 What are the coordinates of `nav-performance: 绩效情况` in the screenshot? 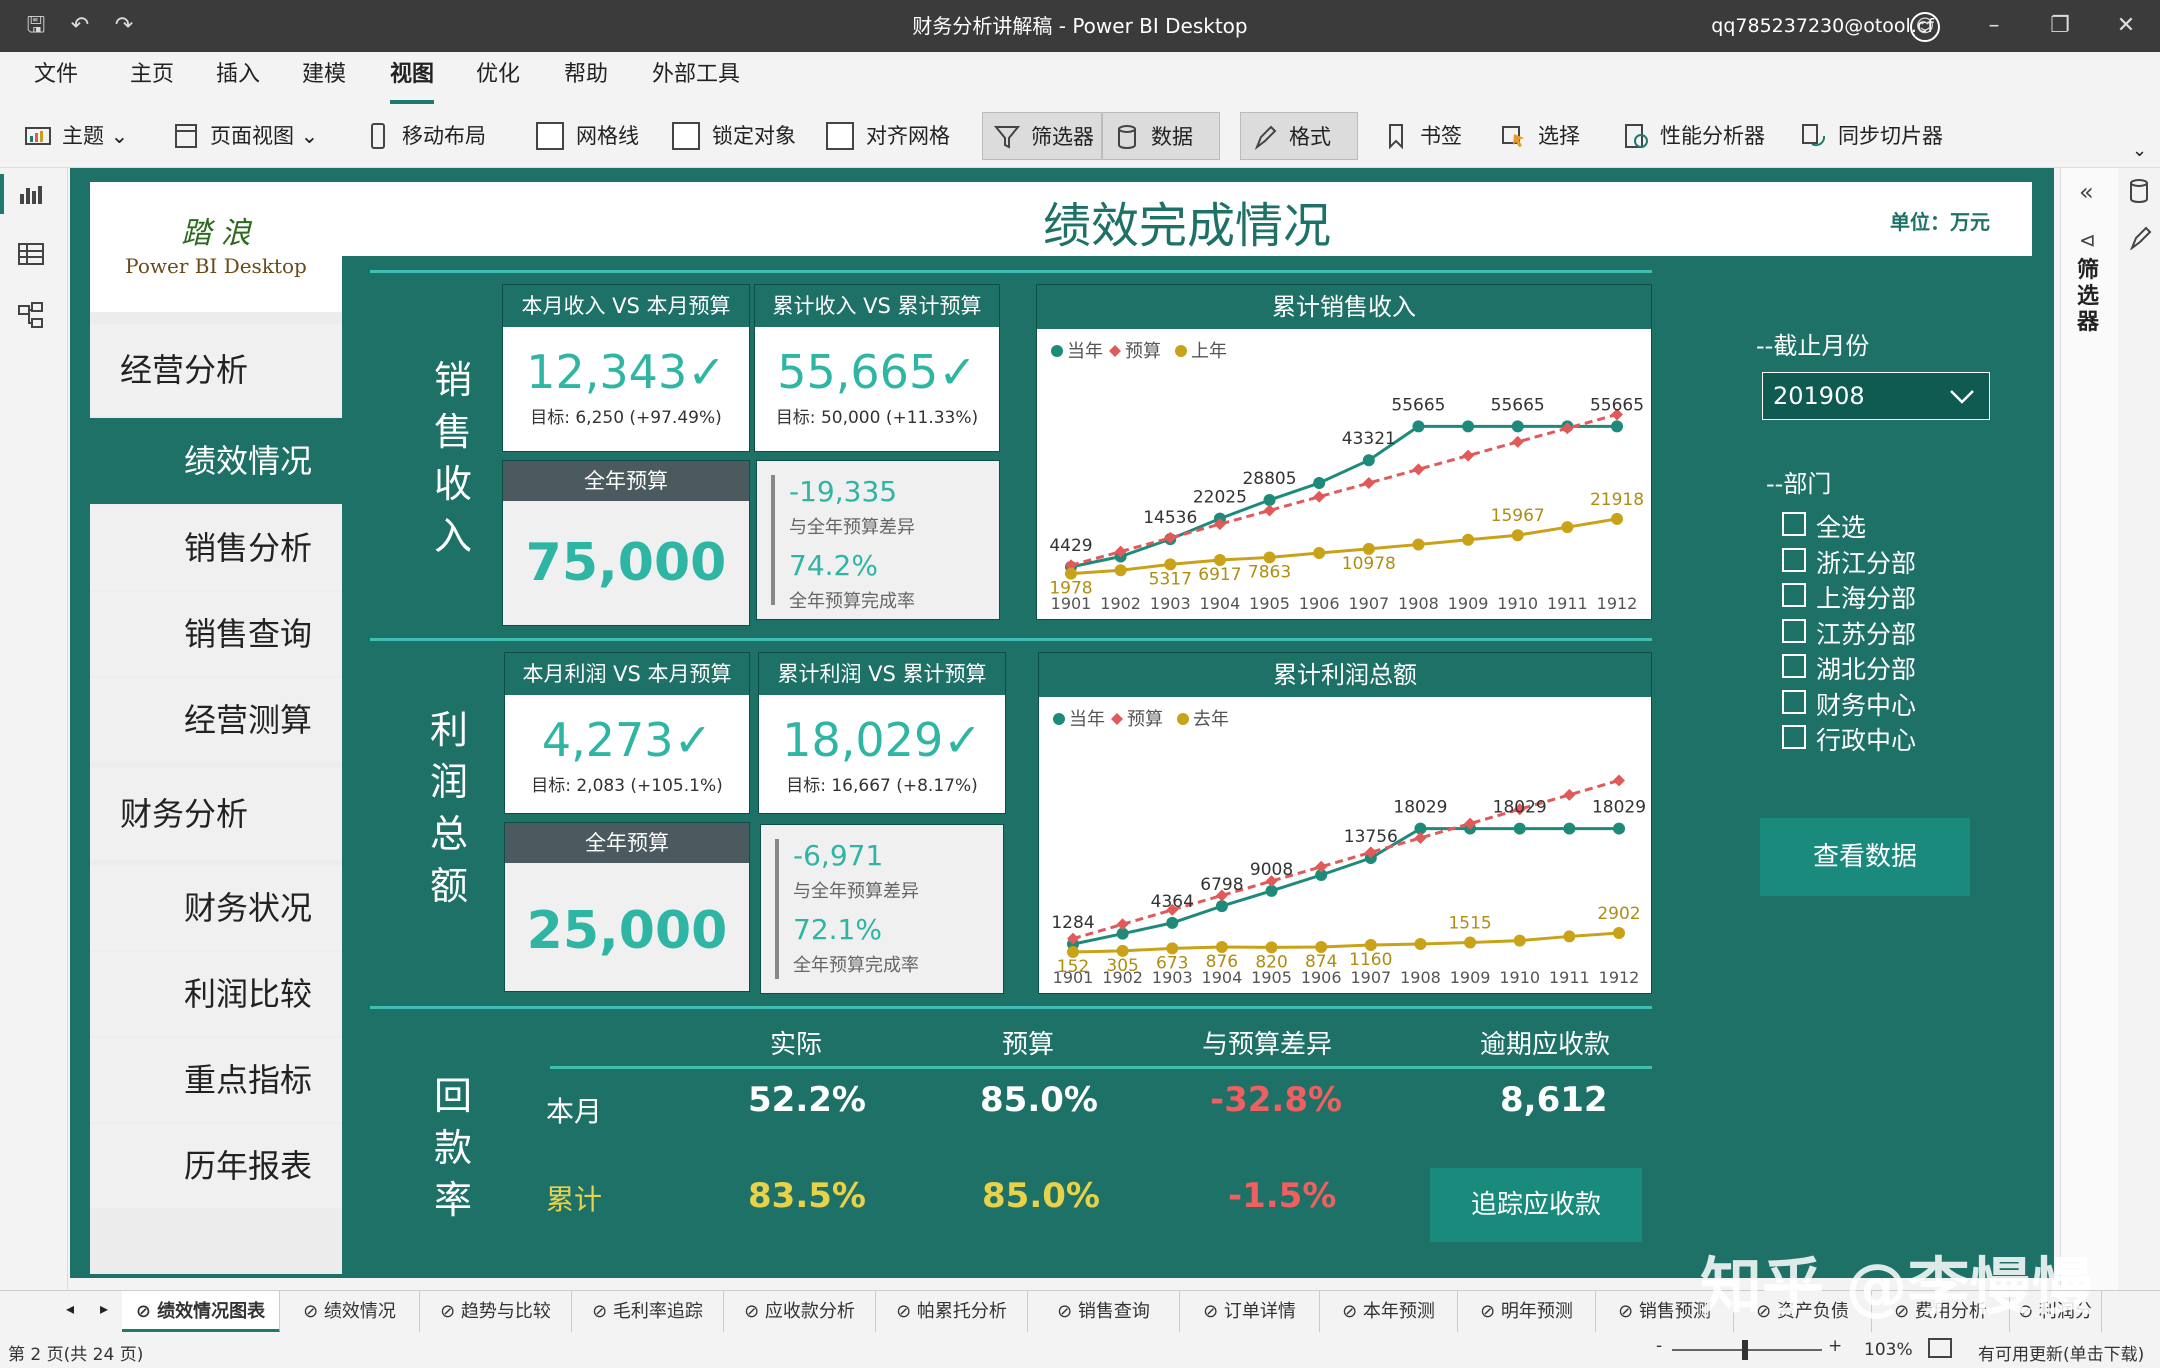 It's located at (216, 461).